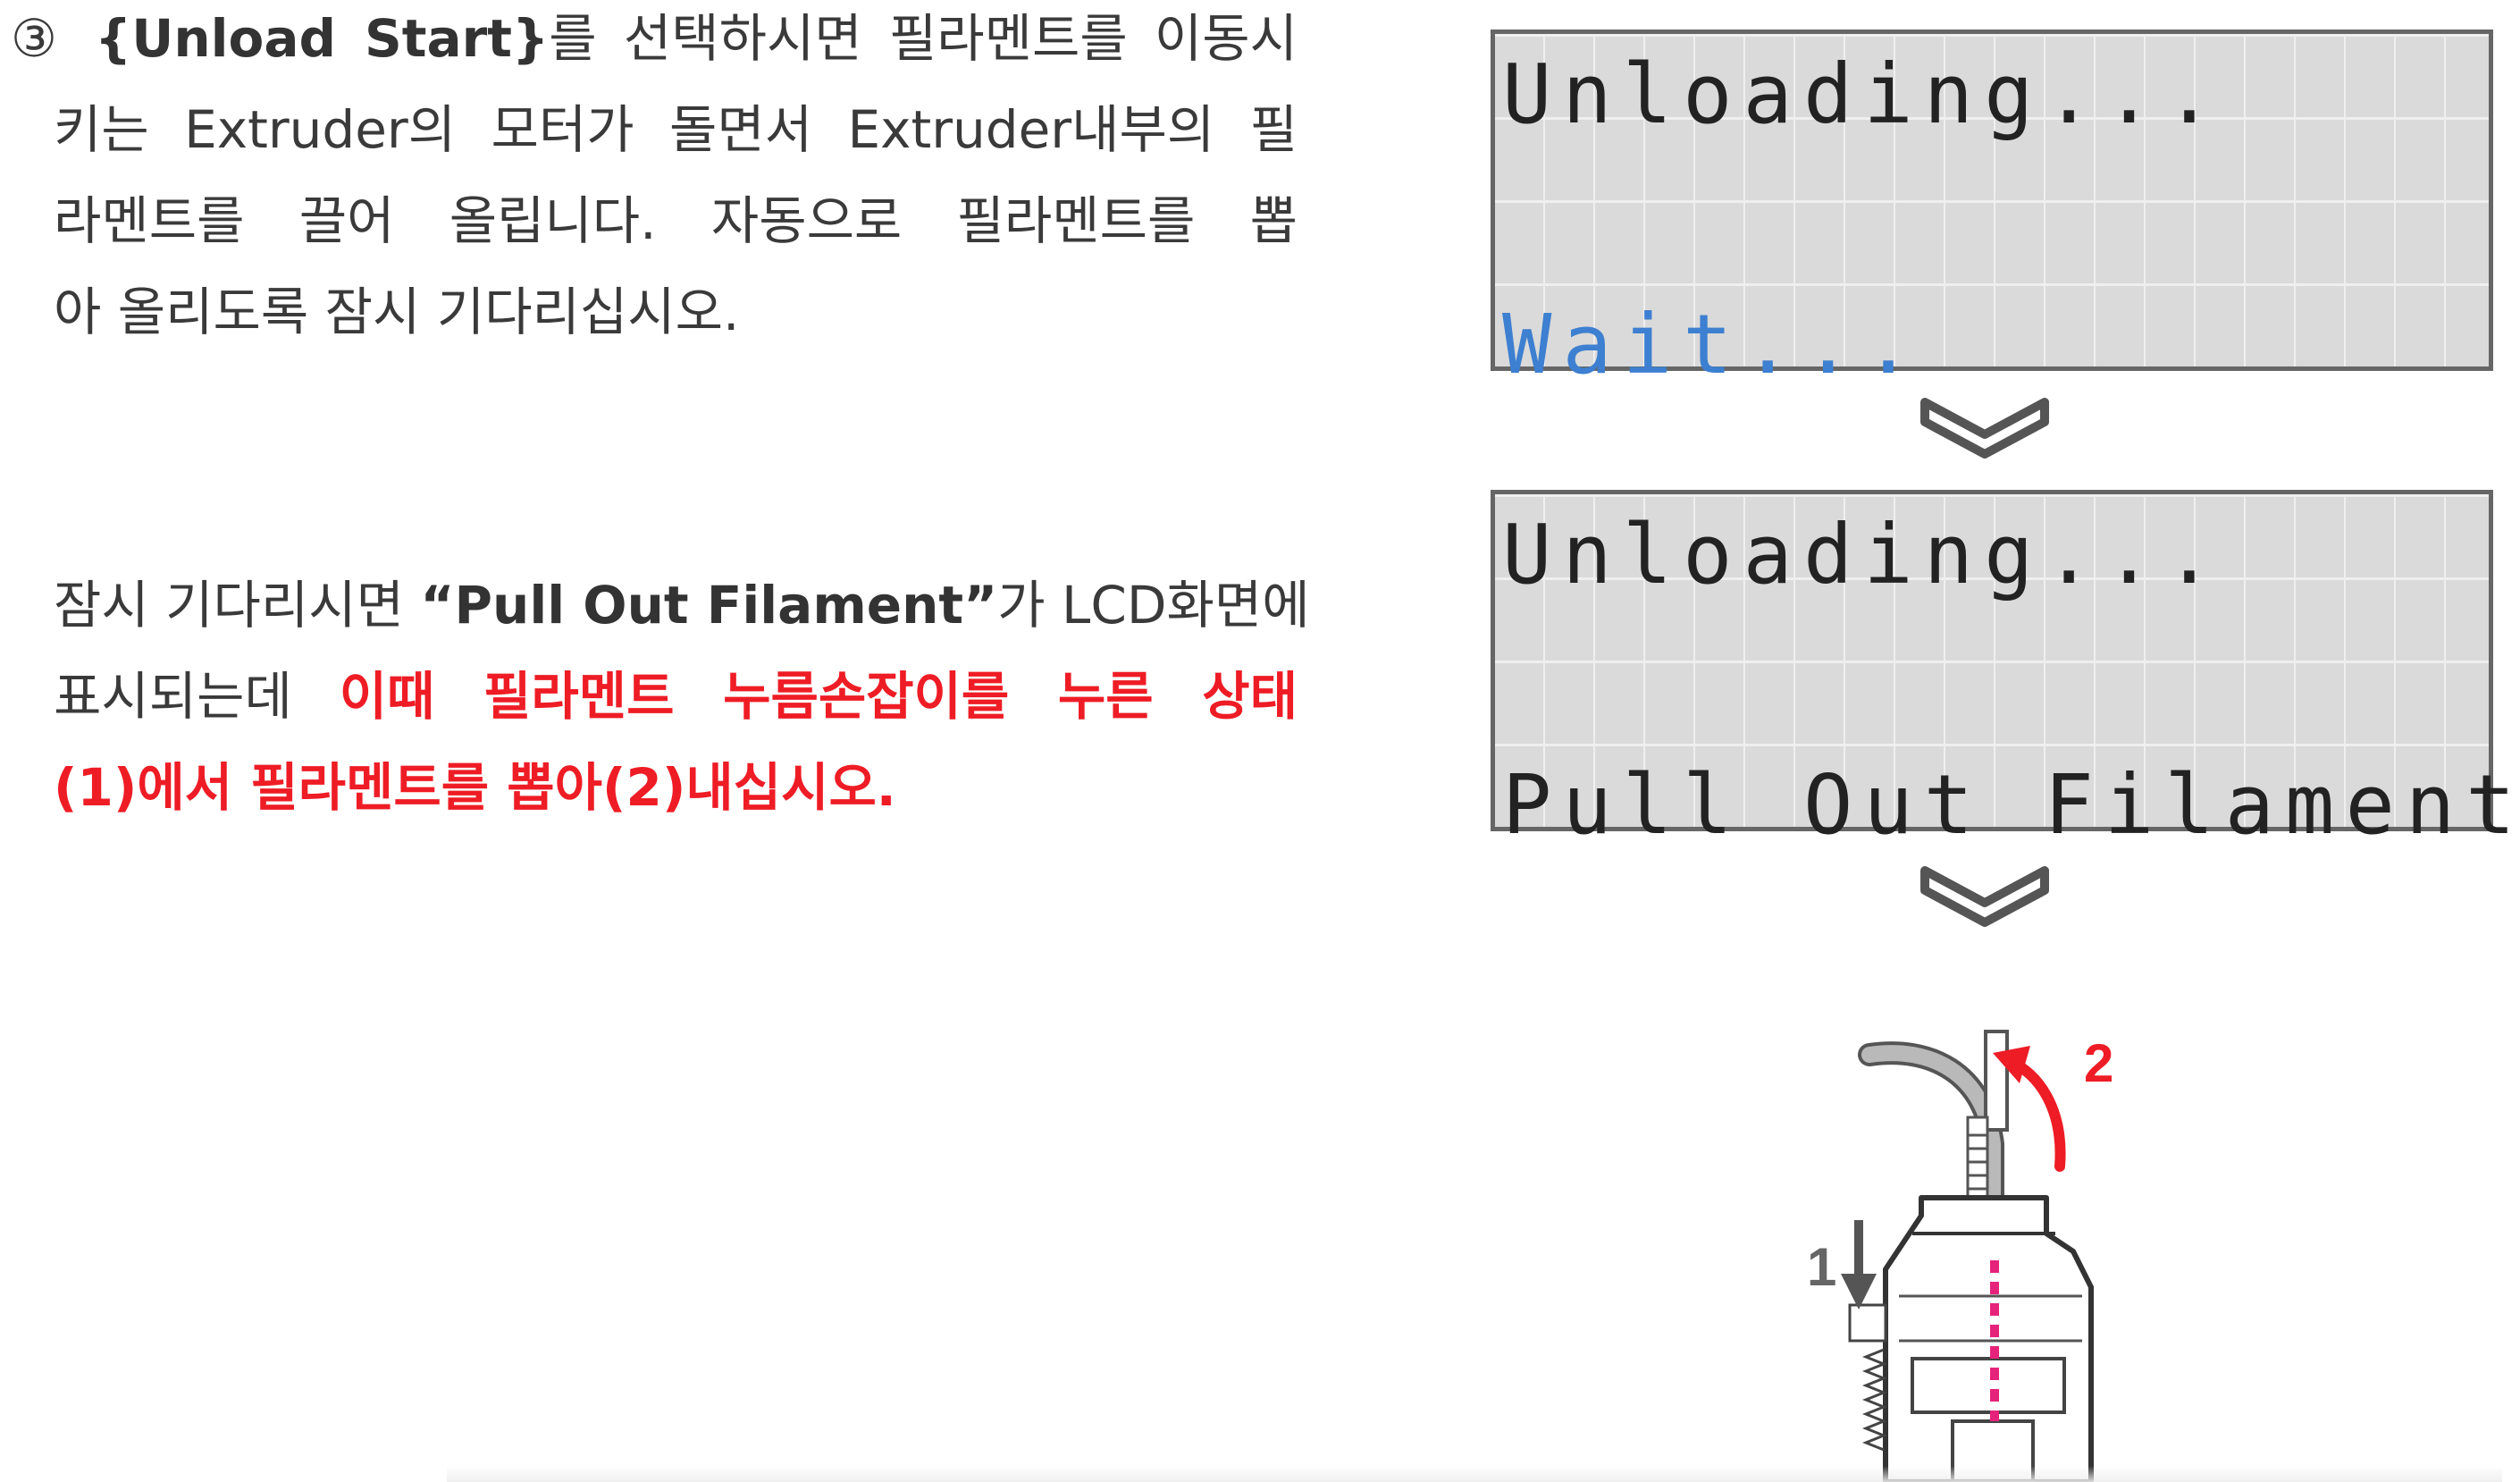 Image resolution: width=2520 pixels, height=1482 pixels. I want to click on press-down-arrow-icon, so click(1859, 1264).